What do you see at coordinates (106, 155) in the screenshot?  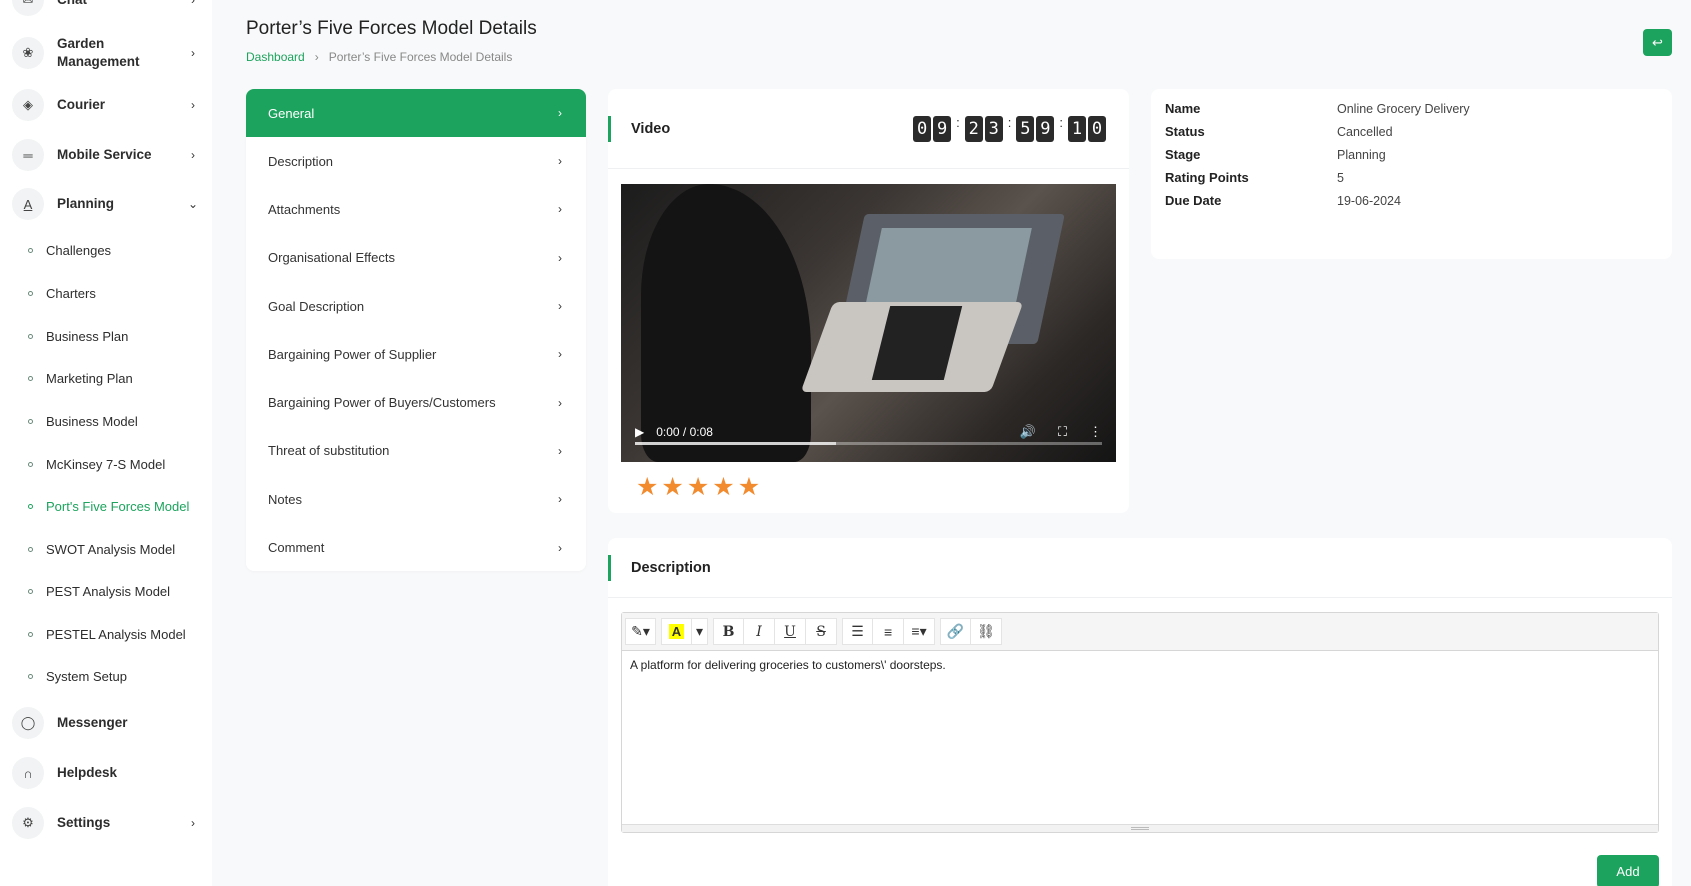 I see `sidebar-item-mobile-service: ═ Mobile Service ›` at bounding box center [106, 155].